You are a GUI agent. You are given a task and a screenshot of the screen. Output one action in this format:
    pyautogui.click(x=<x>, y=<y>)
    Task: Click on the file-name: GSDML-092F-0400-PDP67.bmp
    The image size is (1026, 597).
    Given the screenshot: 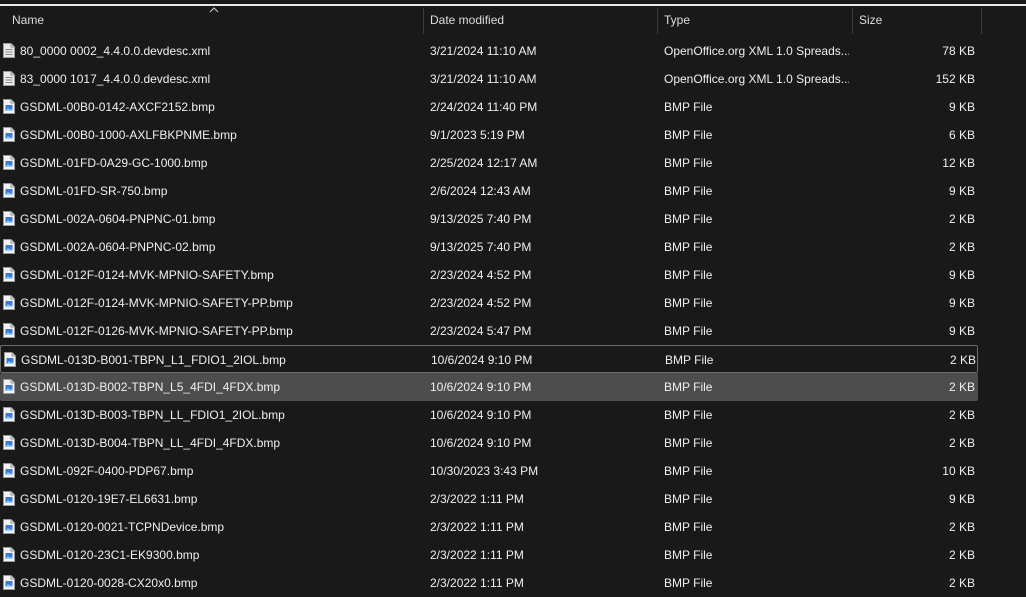 What is the action you would take?
    pyautogui.click(x=107, y=471)
    